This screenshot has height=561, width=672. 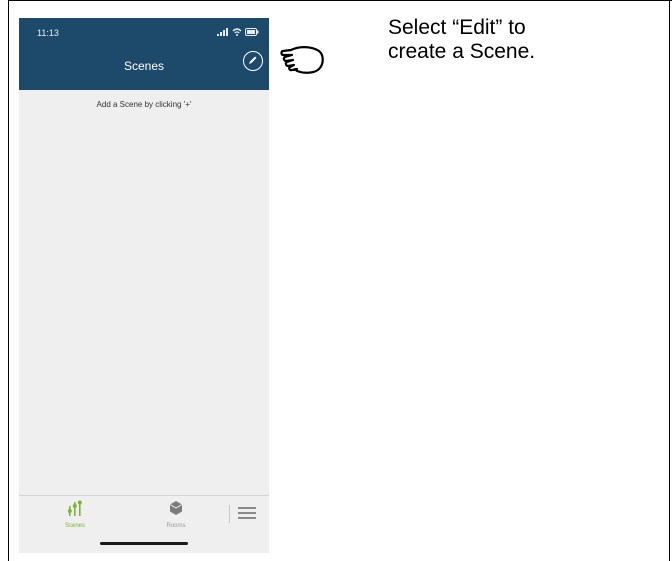 What do you see at coordinates (222, 32) in the screenshot?
I see `signal-icon` at bounding box center [222, 32].